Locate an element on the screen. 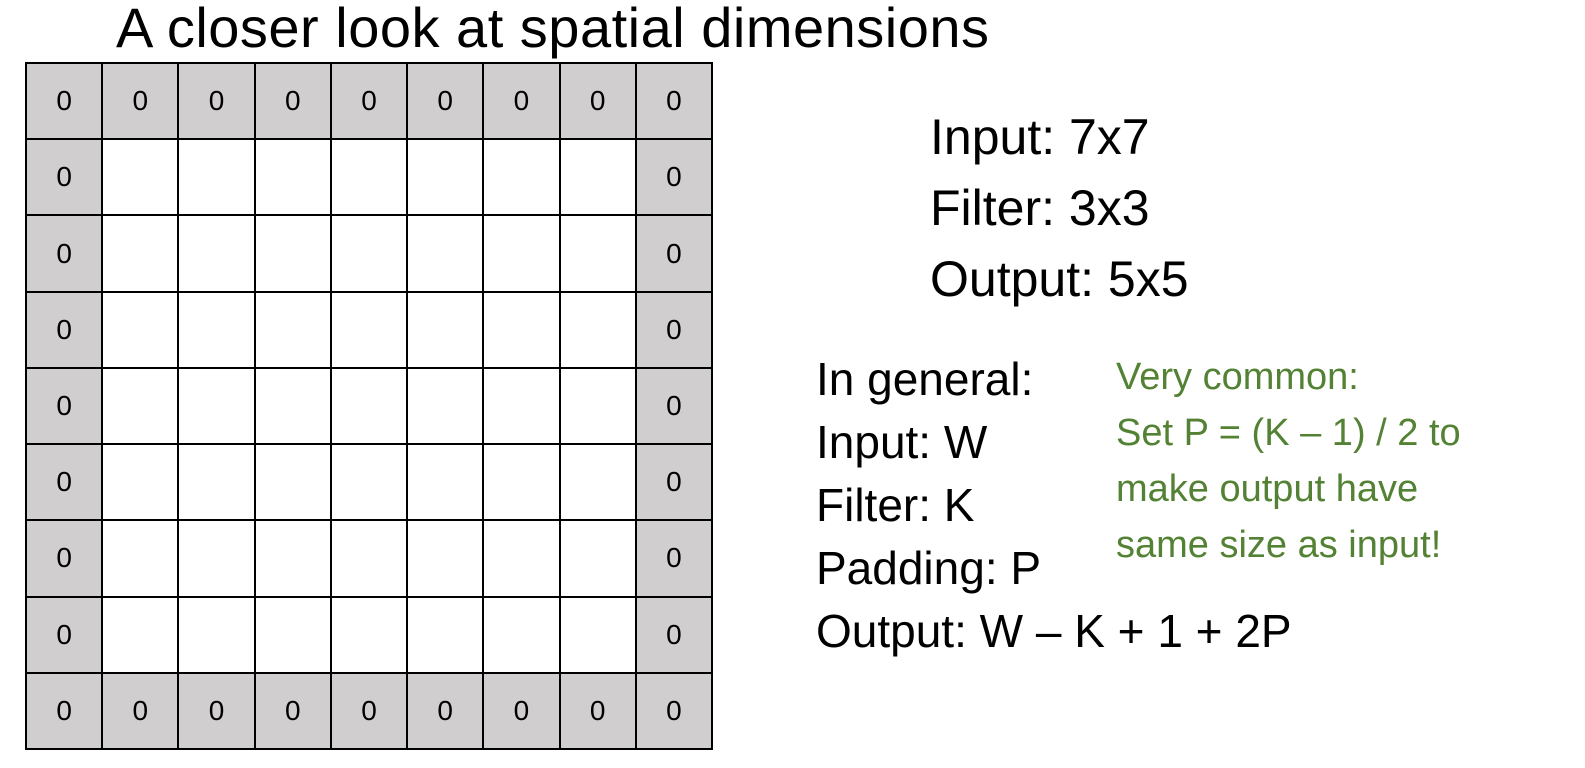 Image resolution: width=1585 pixels, height=768 pixels. example-input: Input: 7x7 is located at coordinates (1040, 137).